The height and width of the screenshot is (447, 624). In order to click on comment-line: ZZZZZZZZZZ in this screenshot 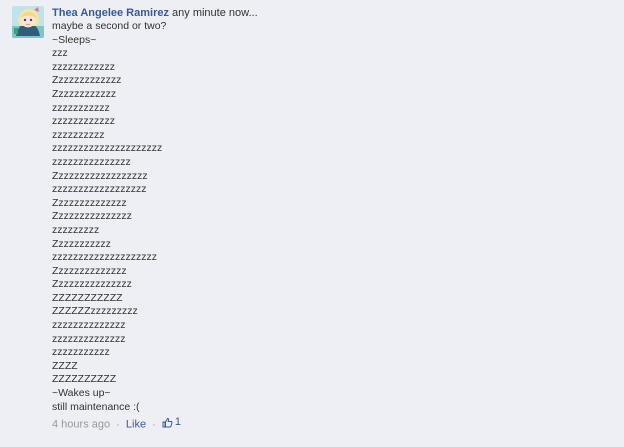, I will do `click(84, 379)`.